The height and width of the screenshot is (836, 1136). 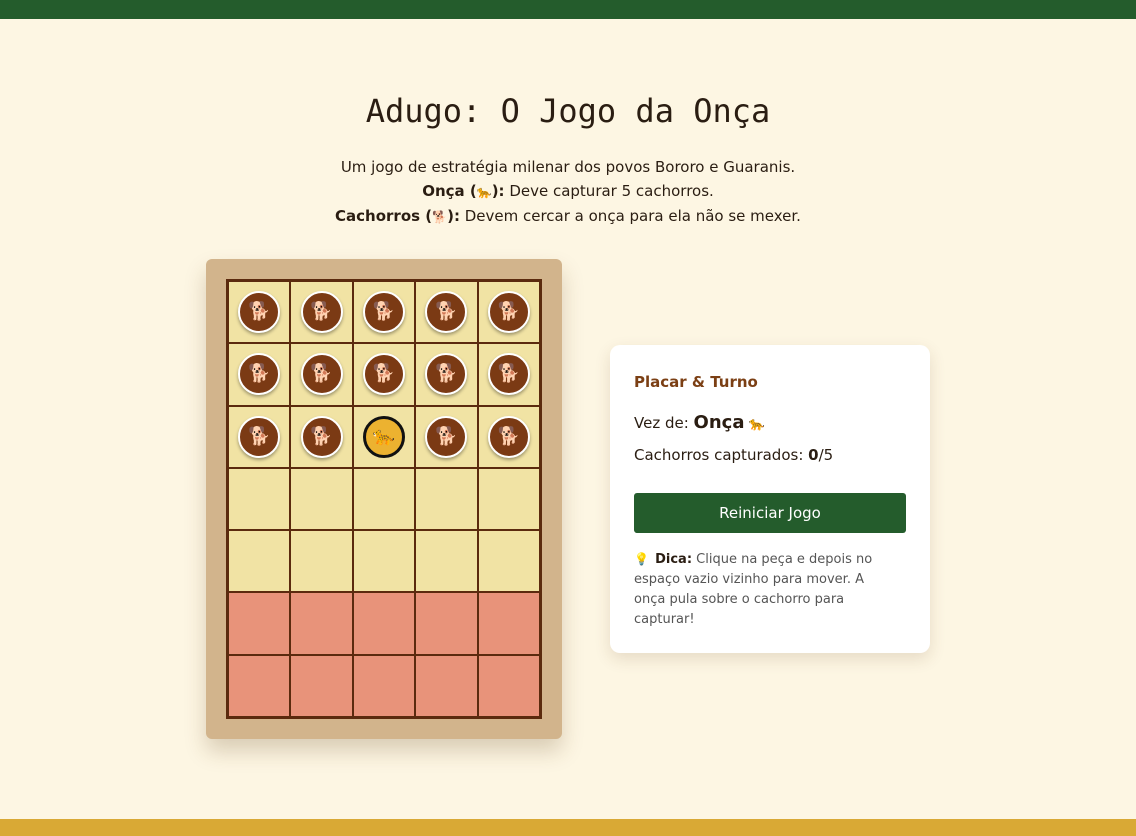 What do you see at coordinates (568, 827) in the screenshot?
I see `bottom-bar` at bounding box center [568, 827].